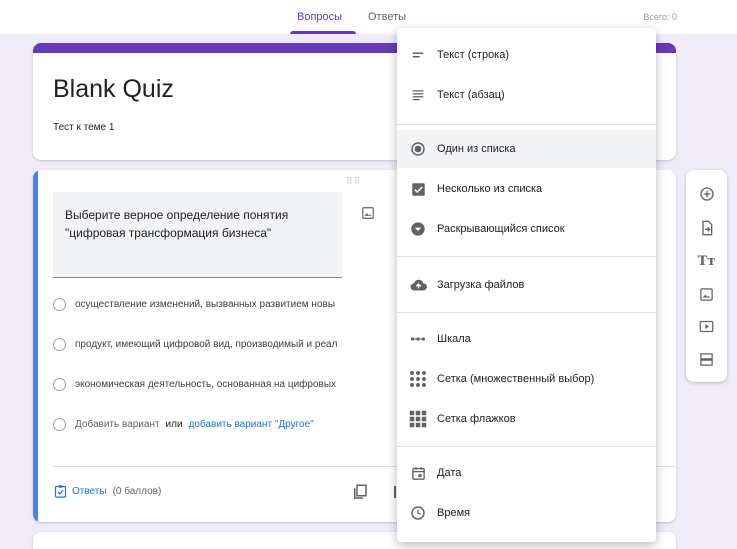 The height and width of the screenshot is (549, 737). Describe the element at coordinates (476, 419) in the screenshot. I see `menu-item-label: Сетка флажков` at that location.